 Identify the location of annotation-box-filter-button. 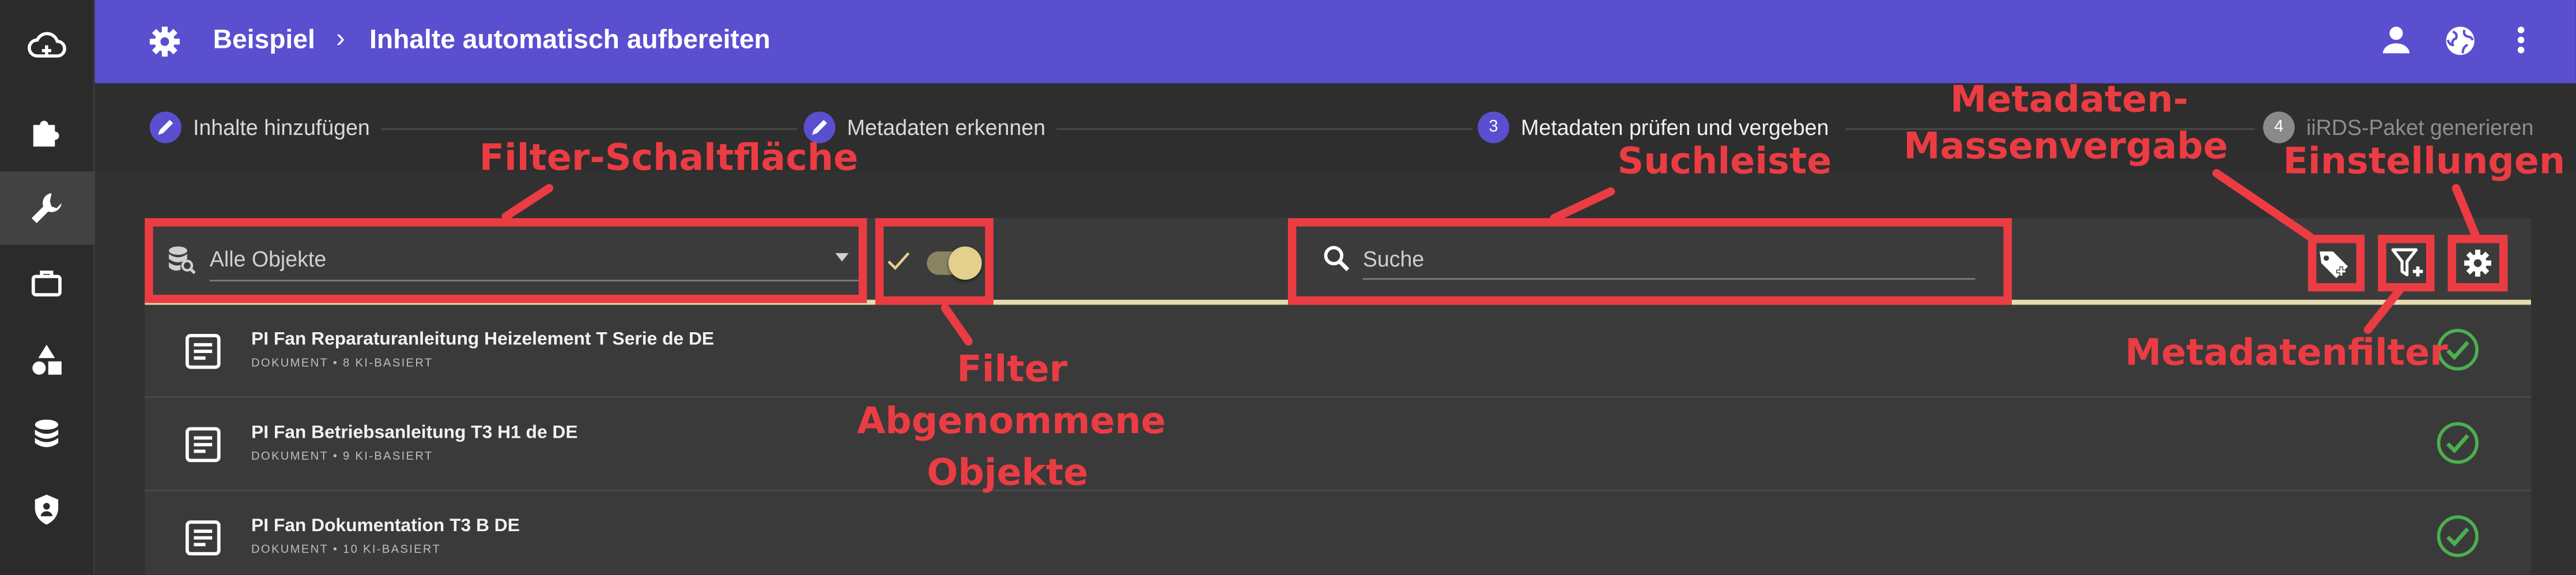
(506, 260).